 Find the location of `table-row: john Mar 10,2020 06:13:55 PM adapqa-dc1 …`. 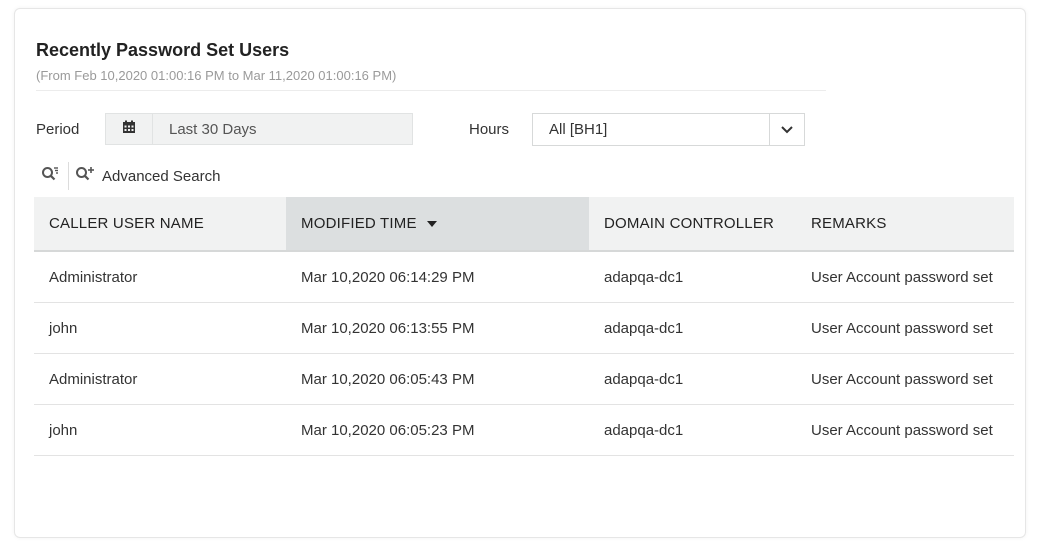

table-row: john Mar 10,2020 06:13:55 PM adapqa-dc1 … is located at coordinates (524, 328).